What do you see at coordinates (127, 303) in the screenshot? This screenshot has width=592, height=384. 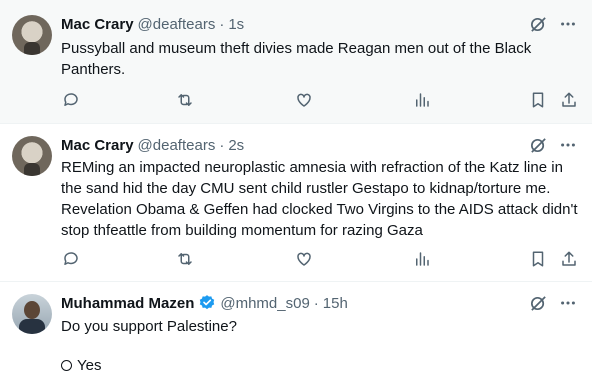 I see `author-name: Muhammad Mazen` at bounding box center [127, 303].